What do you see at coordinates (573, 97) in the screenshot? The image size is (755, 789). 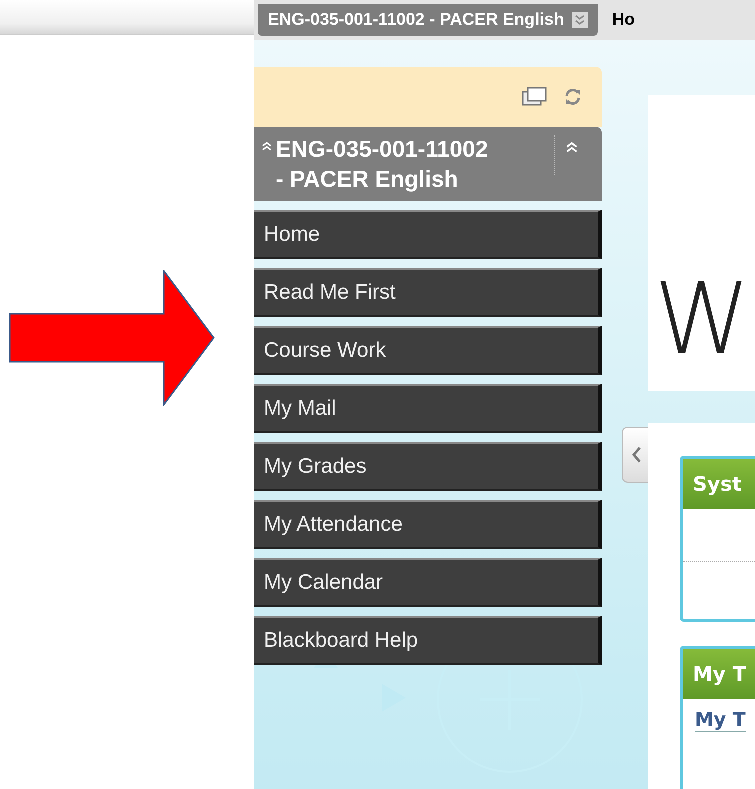 I see `refresh-icon` at bounding box center [573, 97].